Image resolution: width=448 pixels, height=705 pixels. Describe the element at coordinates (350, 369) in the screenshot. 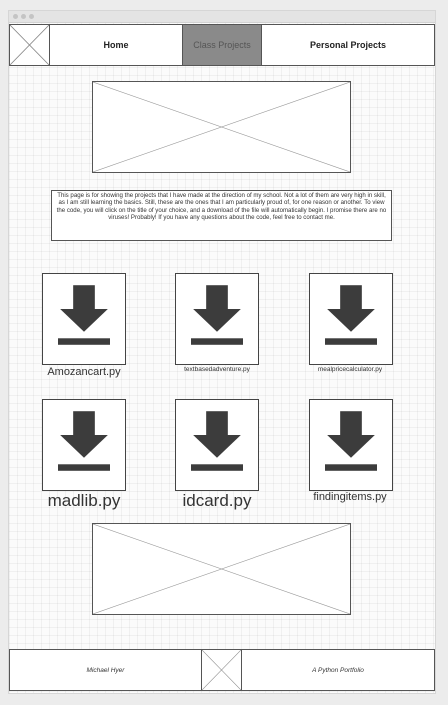

I see `project-link-mealpricecalculator: mealpricecalculator.py` at that location.